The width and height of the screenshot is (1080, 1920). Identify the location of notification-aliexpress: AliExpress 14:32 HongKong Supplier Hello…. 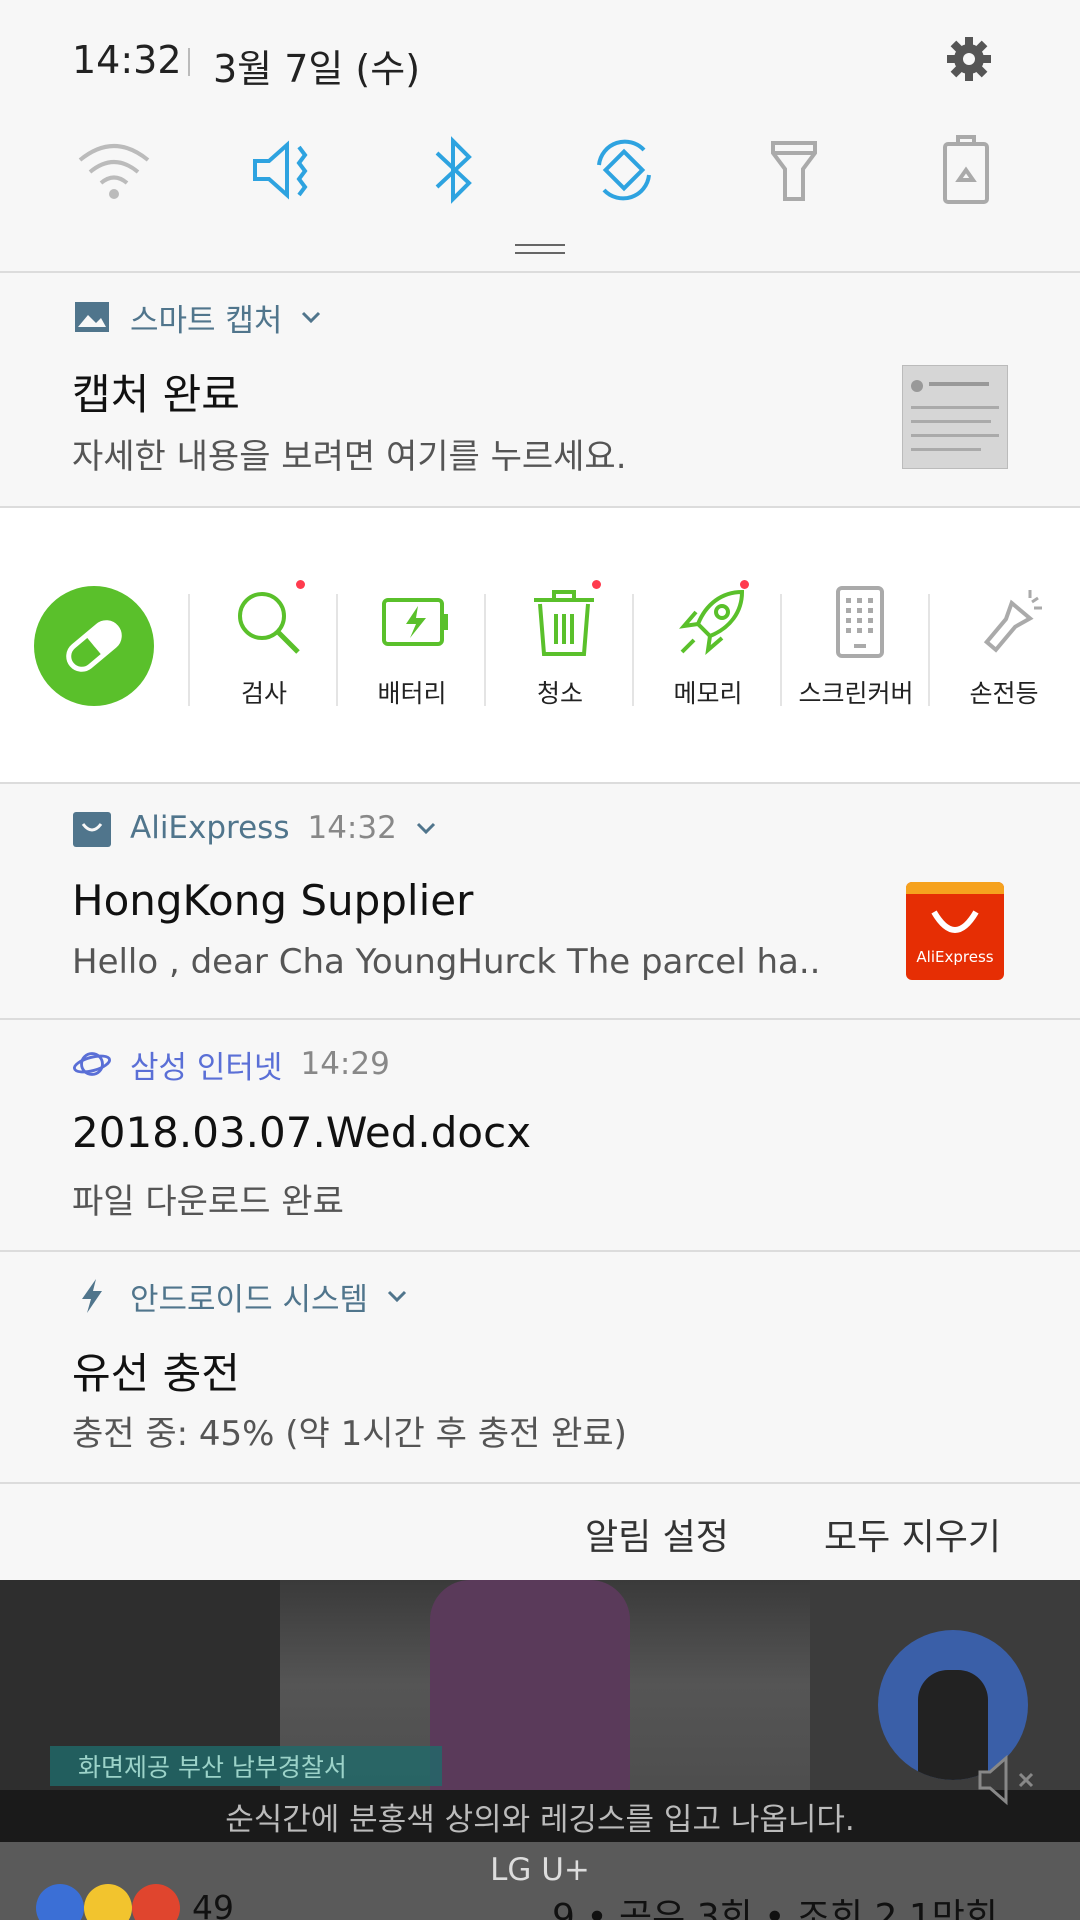
(540, 902).